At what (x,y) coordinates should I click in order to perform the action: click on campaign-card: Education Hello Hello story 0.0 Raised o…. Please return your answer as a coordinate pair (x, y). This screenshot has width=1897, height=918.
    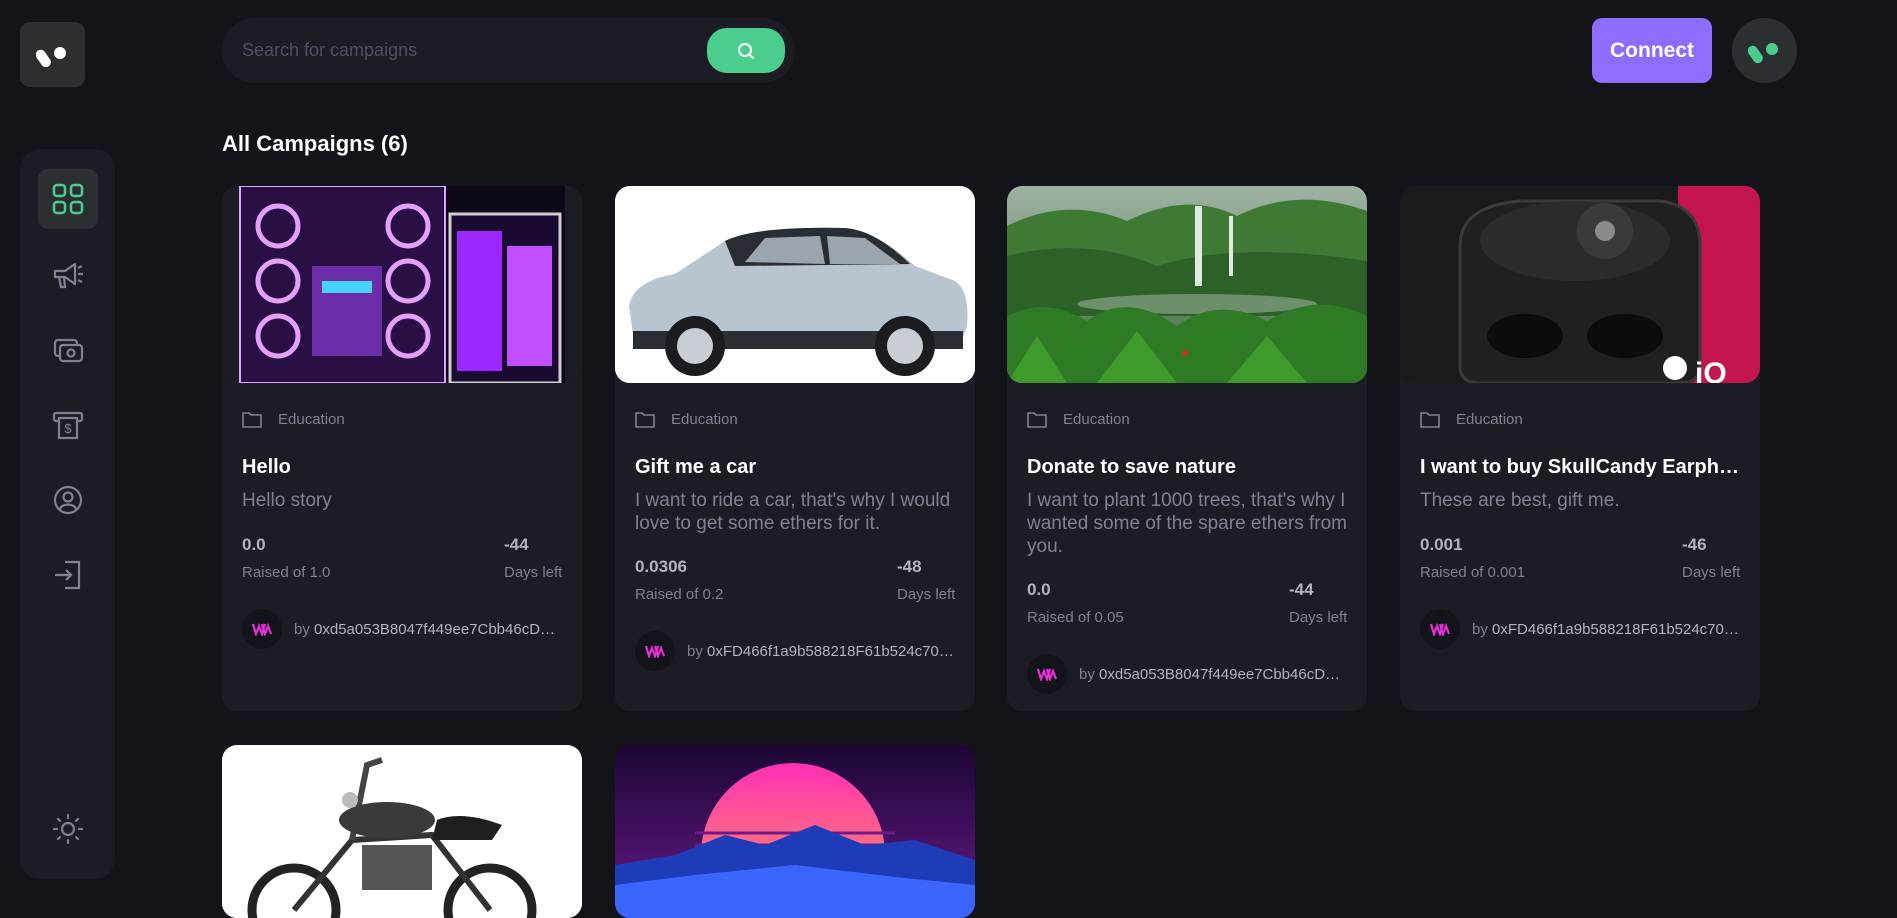
    Looking at the image, I should click on (402, 448).